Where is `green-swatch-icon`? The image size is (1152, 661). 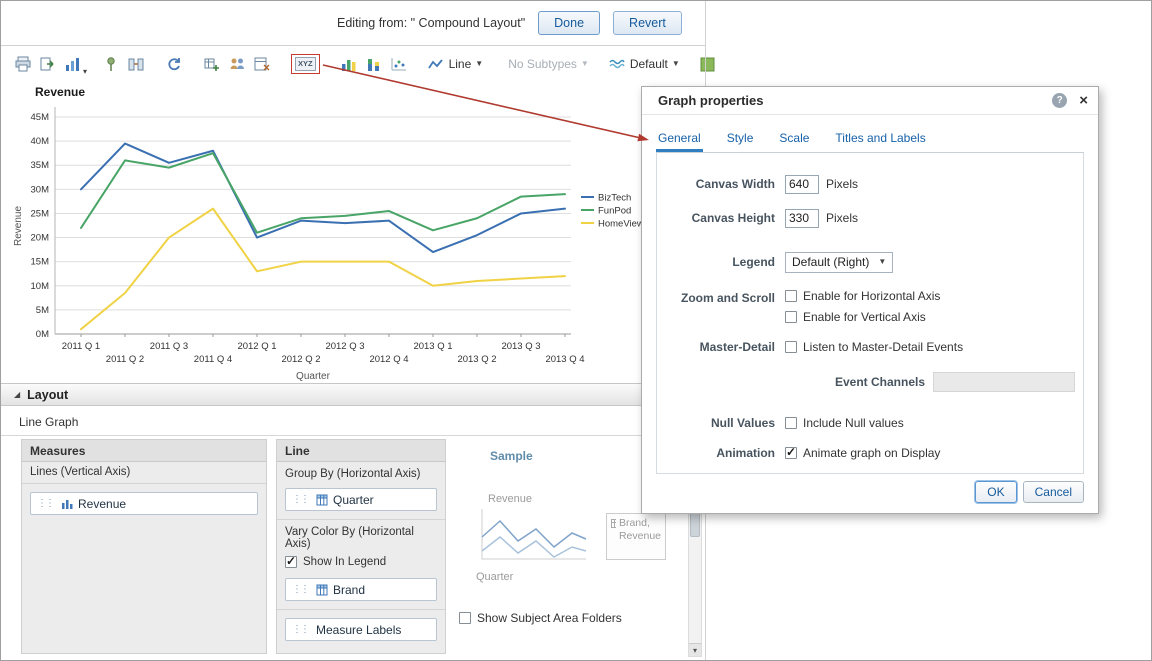
green-swatch-icon is located at coordinates (707, 64).